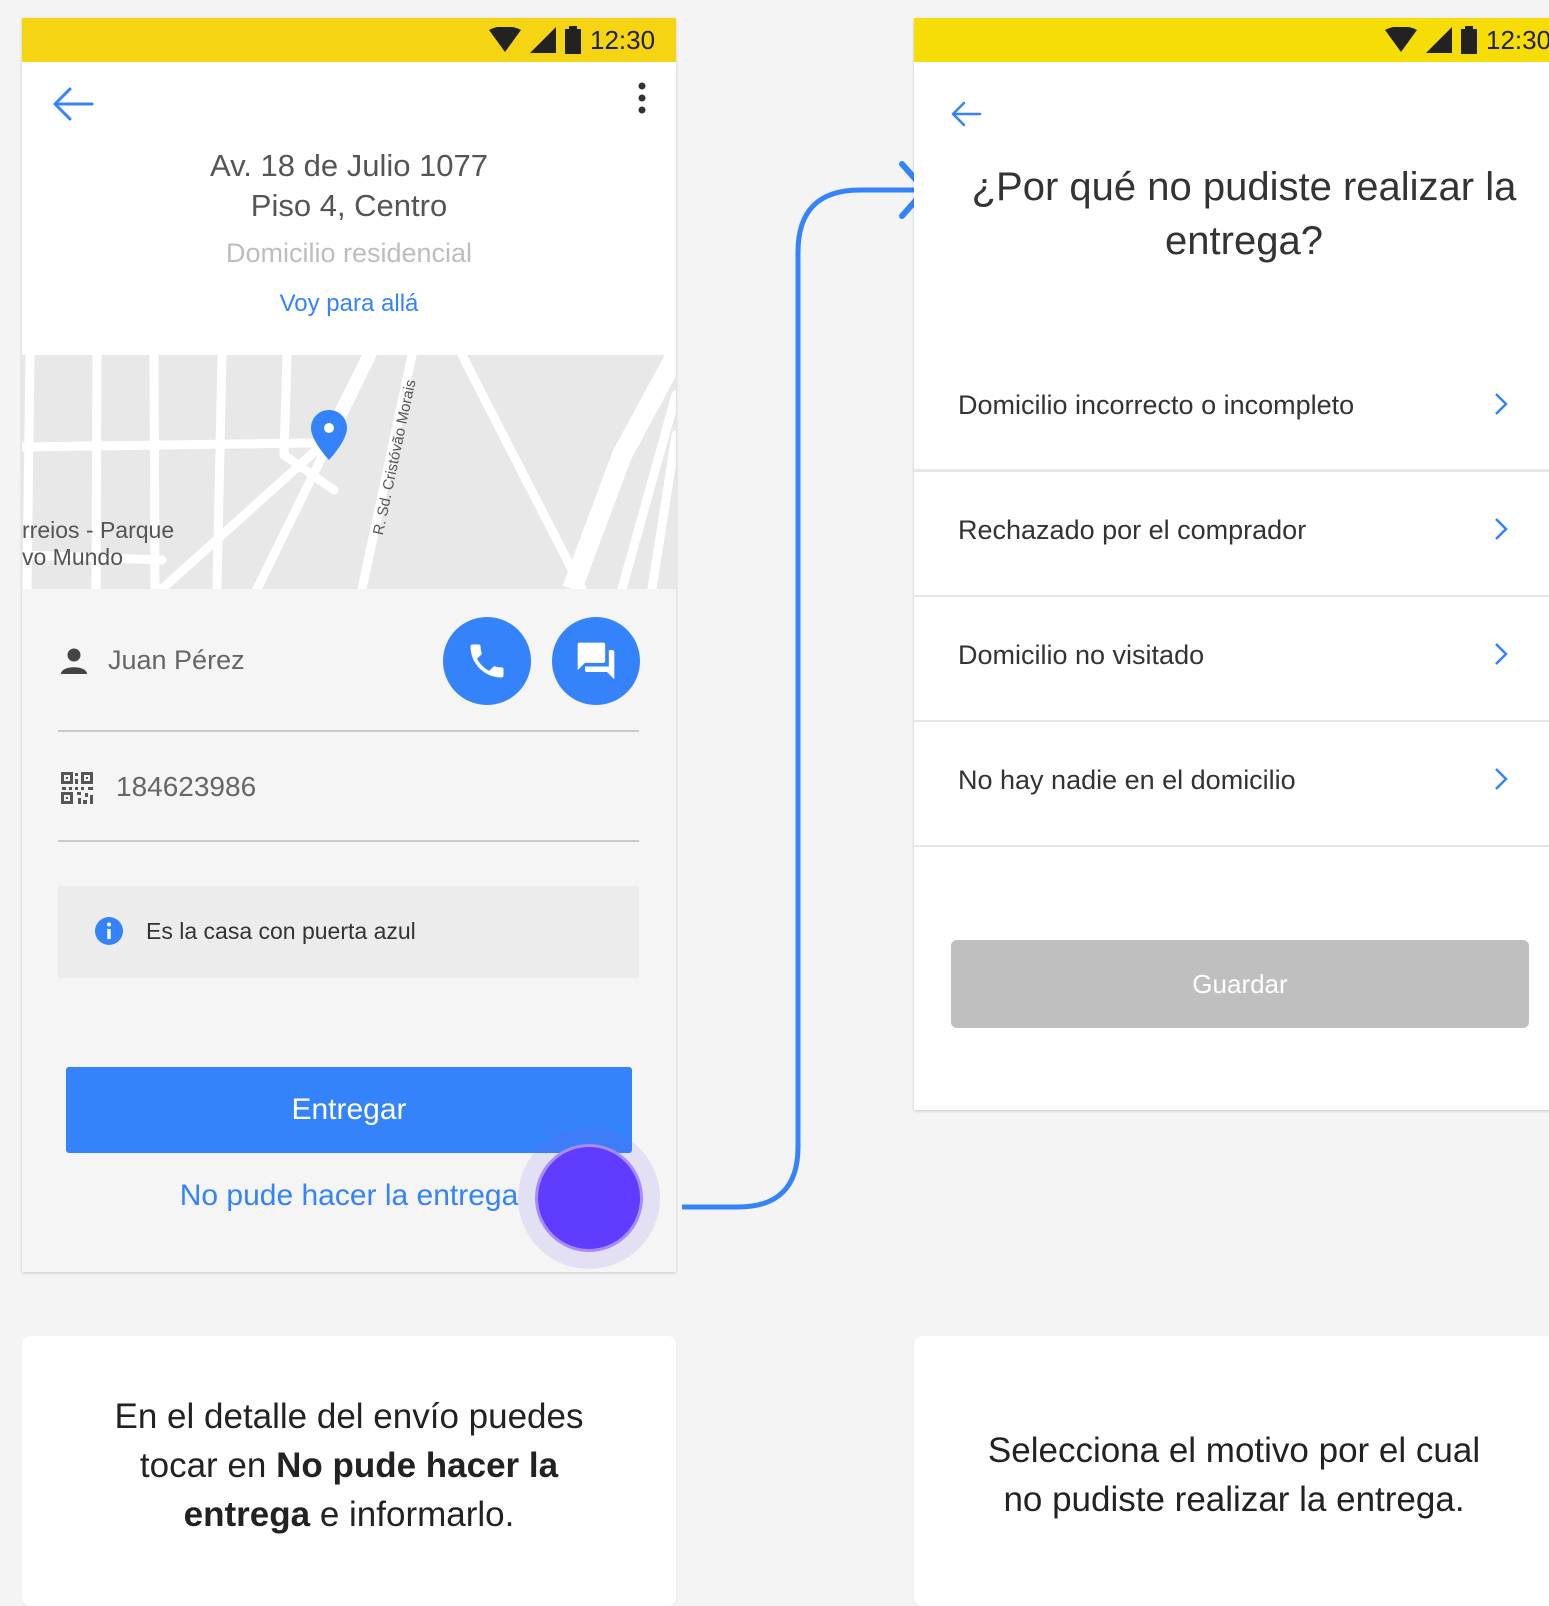  I want to click on shipment-id: 184623986, so click(186, 786).